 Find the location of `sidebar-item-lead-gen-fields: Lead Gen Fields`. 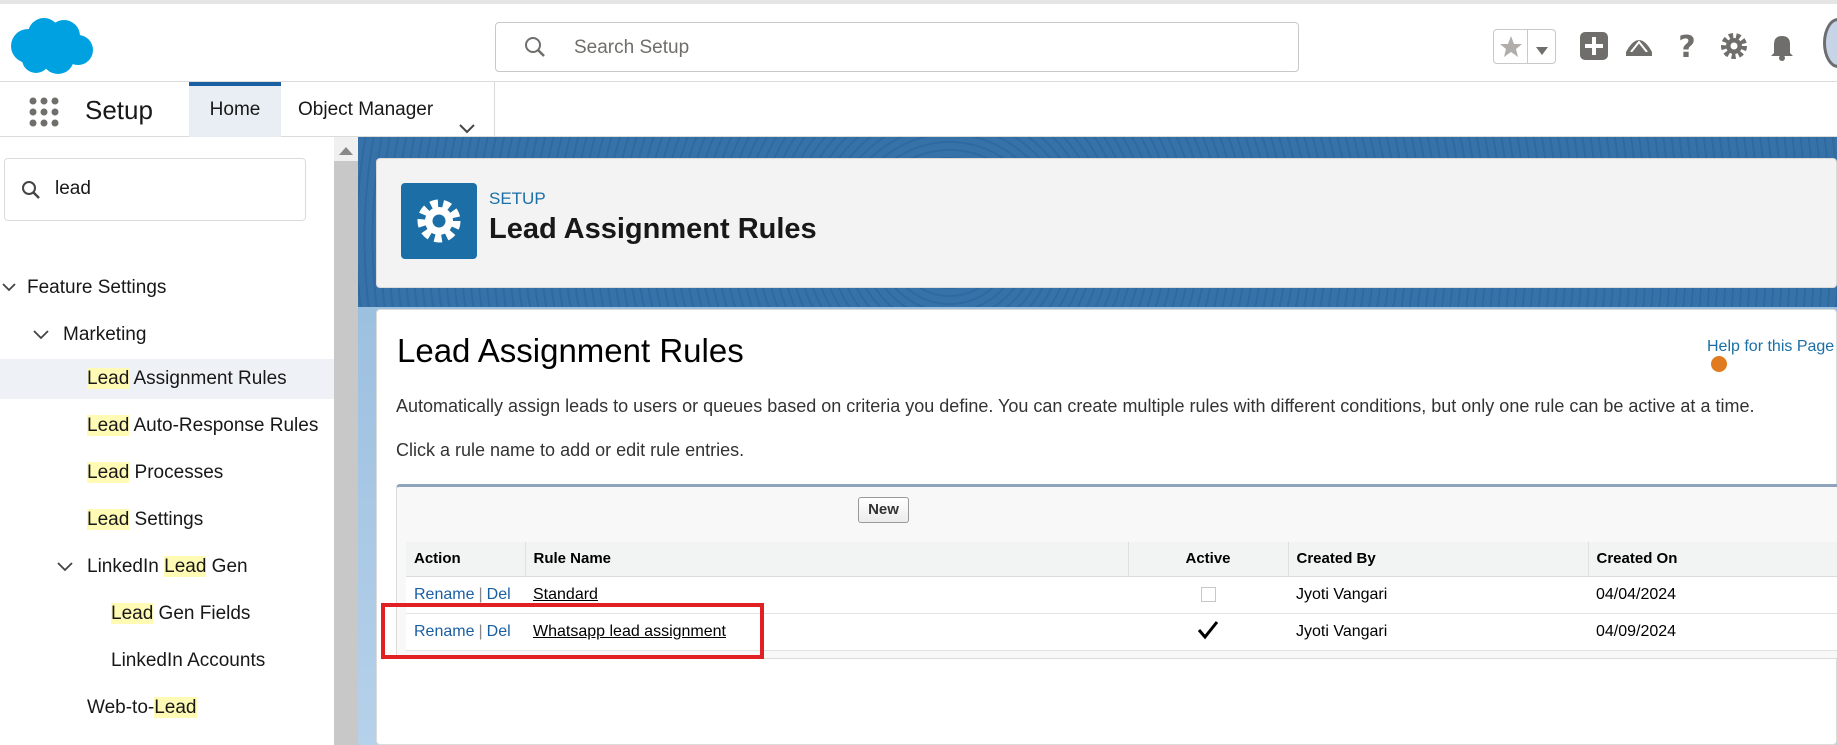

sidebar-item-lead-gen-fields: Lead Gen Fields is located at coordinates (167, 614).